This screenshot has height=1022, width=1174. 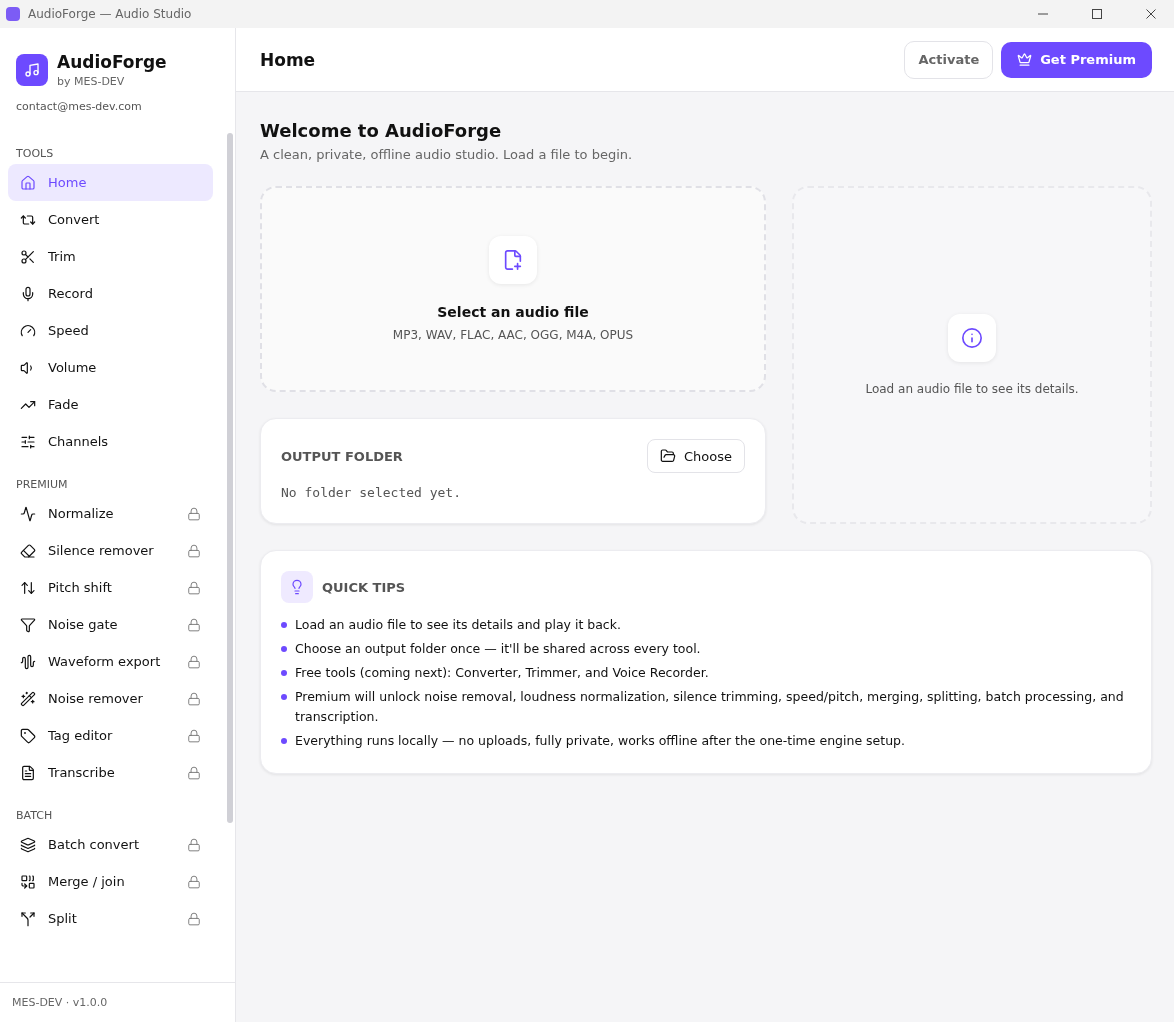 I want to click on nav-item: Pitch shift, so click(x=110, y=587).